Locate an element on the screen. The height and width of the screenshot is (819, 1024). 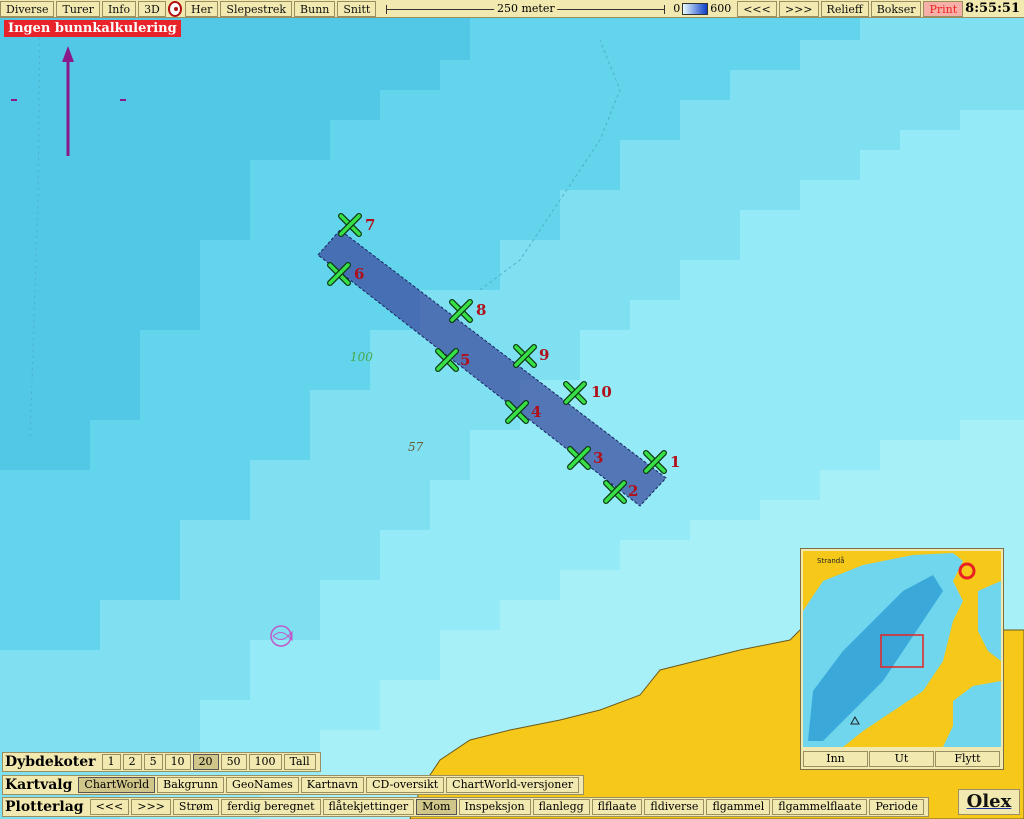
overview-minimap: Strandå Inn Ut Flytt is located at coordinates (902, 659).